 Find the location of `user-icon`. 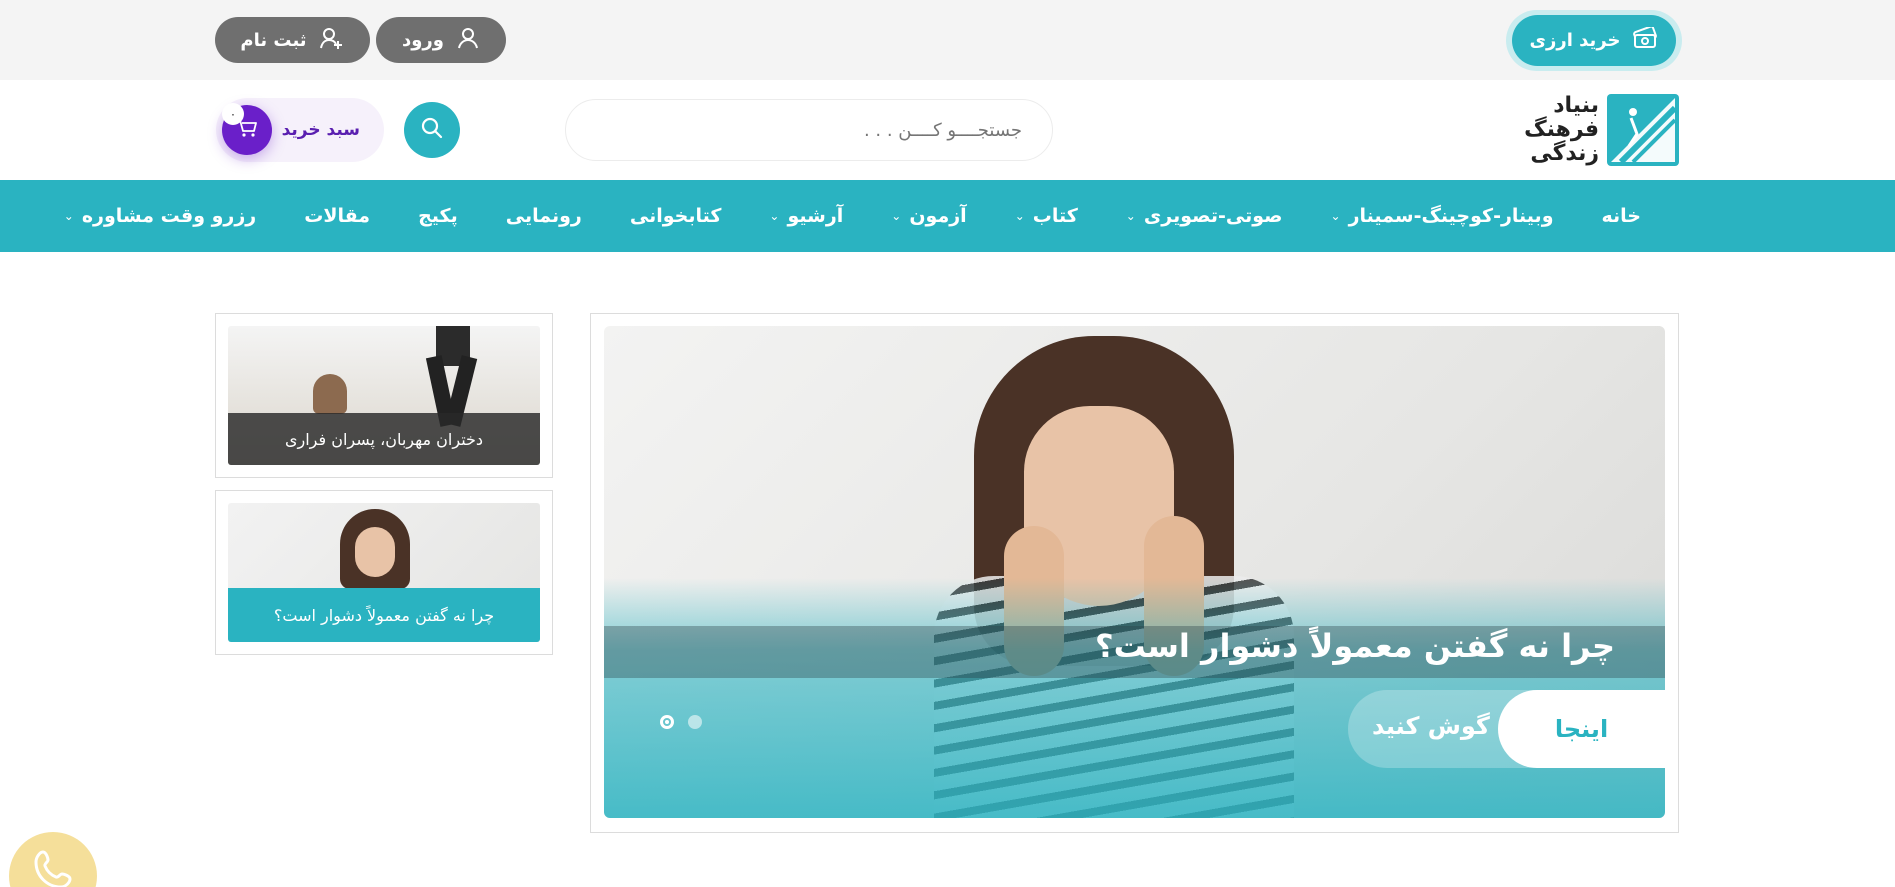

user-icon is located at coordinates (468, 40).